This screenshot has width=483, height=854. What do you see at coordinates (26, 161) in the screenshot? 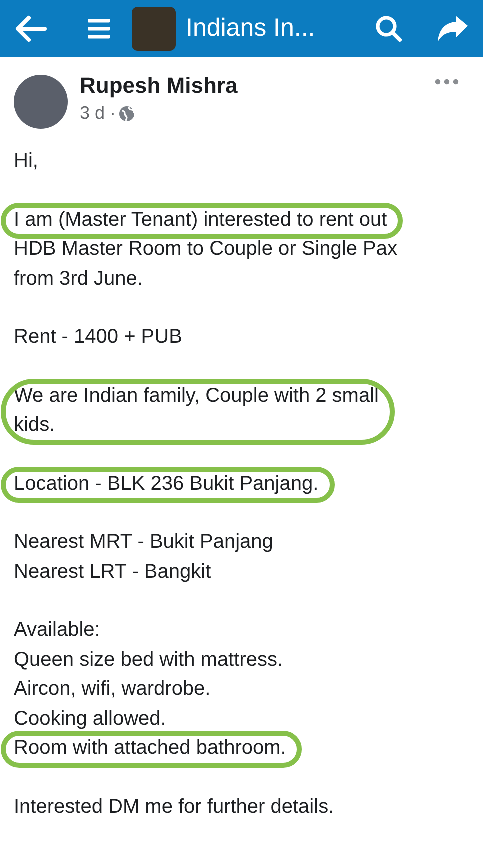
I see `post-text: Hi,` at bounding box center [26, 161].